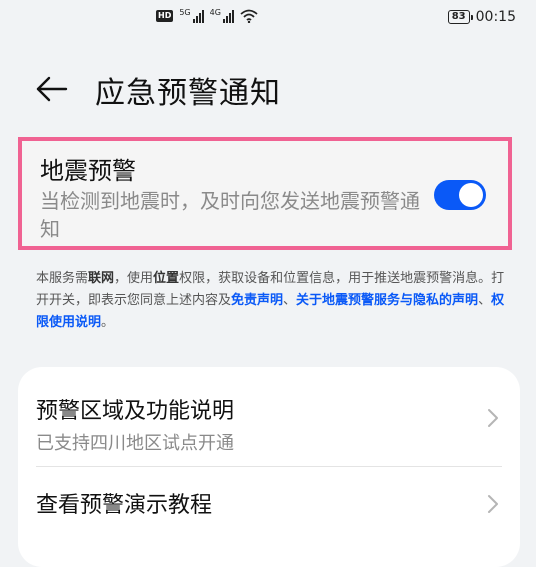 Image resolution: width=536 pixels, height=567 pixels. I want to click on warning-area-info-subtitle: 已支持四川地区试点开通, so click(135, 443).